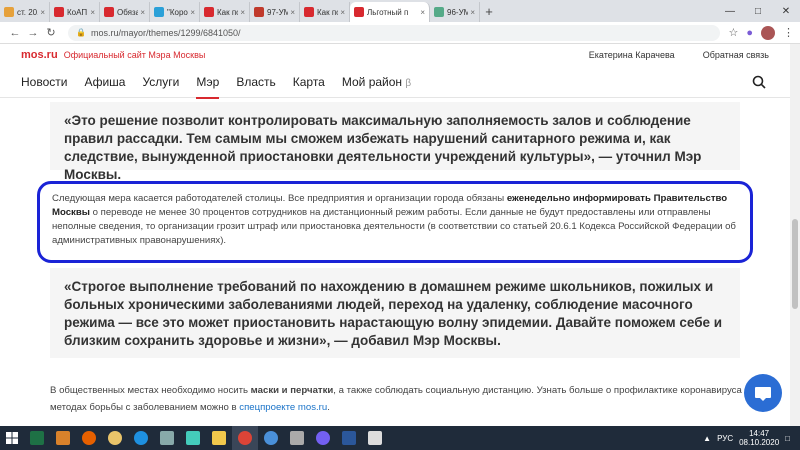 This screenshot has width=800, height=450. I want to click on nav-item: Афиша, so click(104, 82).